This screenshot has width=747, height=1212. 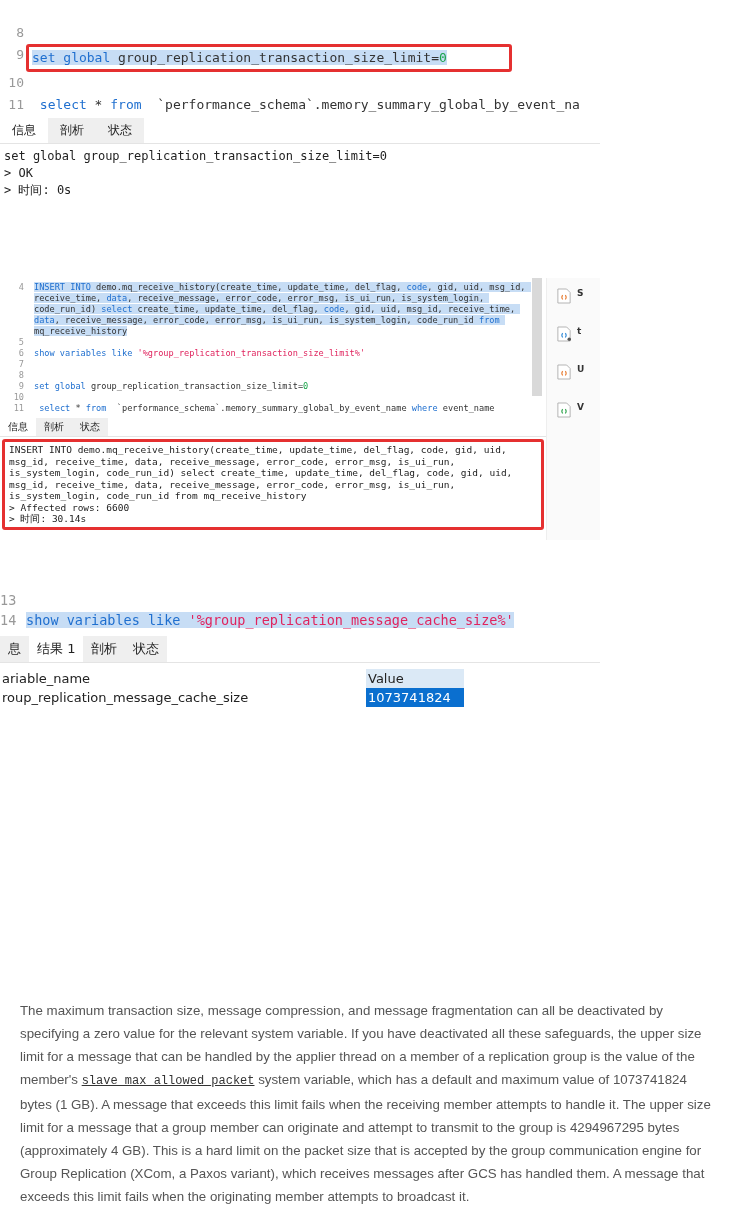 What do you see at coordinates (300, 610) in the screenshot?
I see `sql-editor: 13 14 show variables like '%group_replication_message_cache_size%'` at bounding box center [300, 610].